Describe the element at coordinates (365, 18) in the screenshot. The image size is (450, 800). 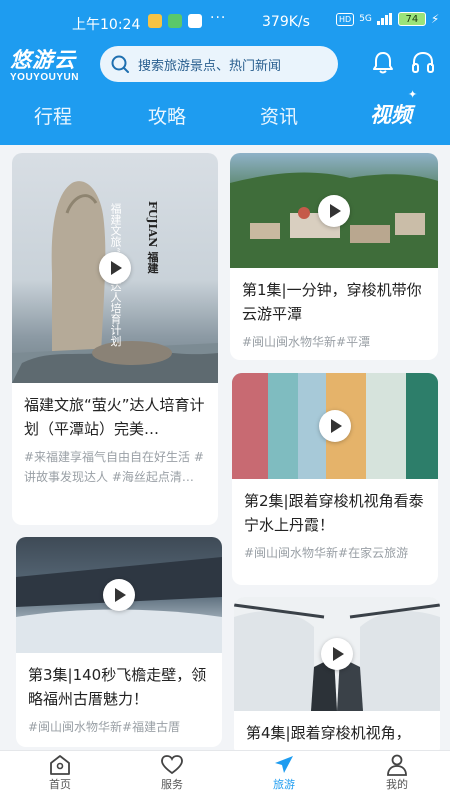
I see `signal-5g: 5G` at that location.